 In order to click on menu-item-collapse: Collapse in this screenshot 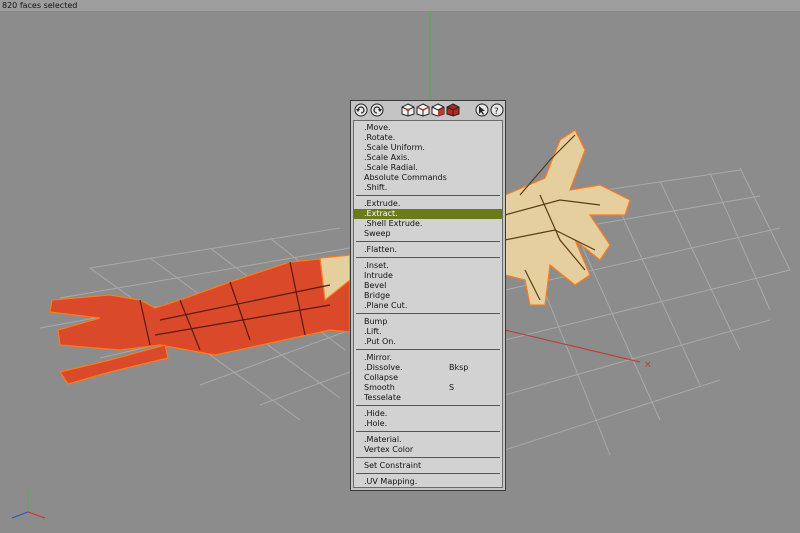, I will do `click(428, 378)`.